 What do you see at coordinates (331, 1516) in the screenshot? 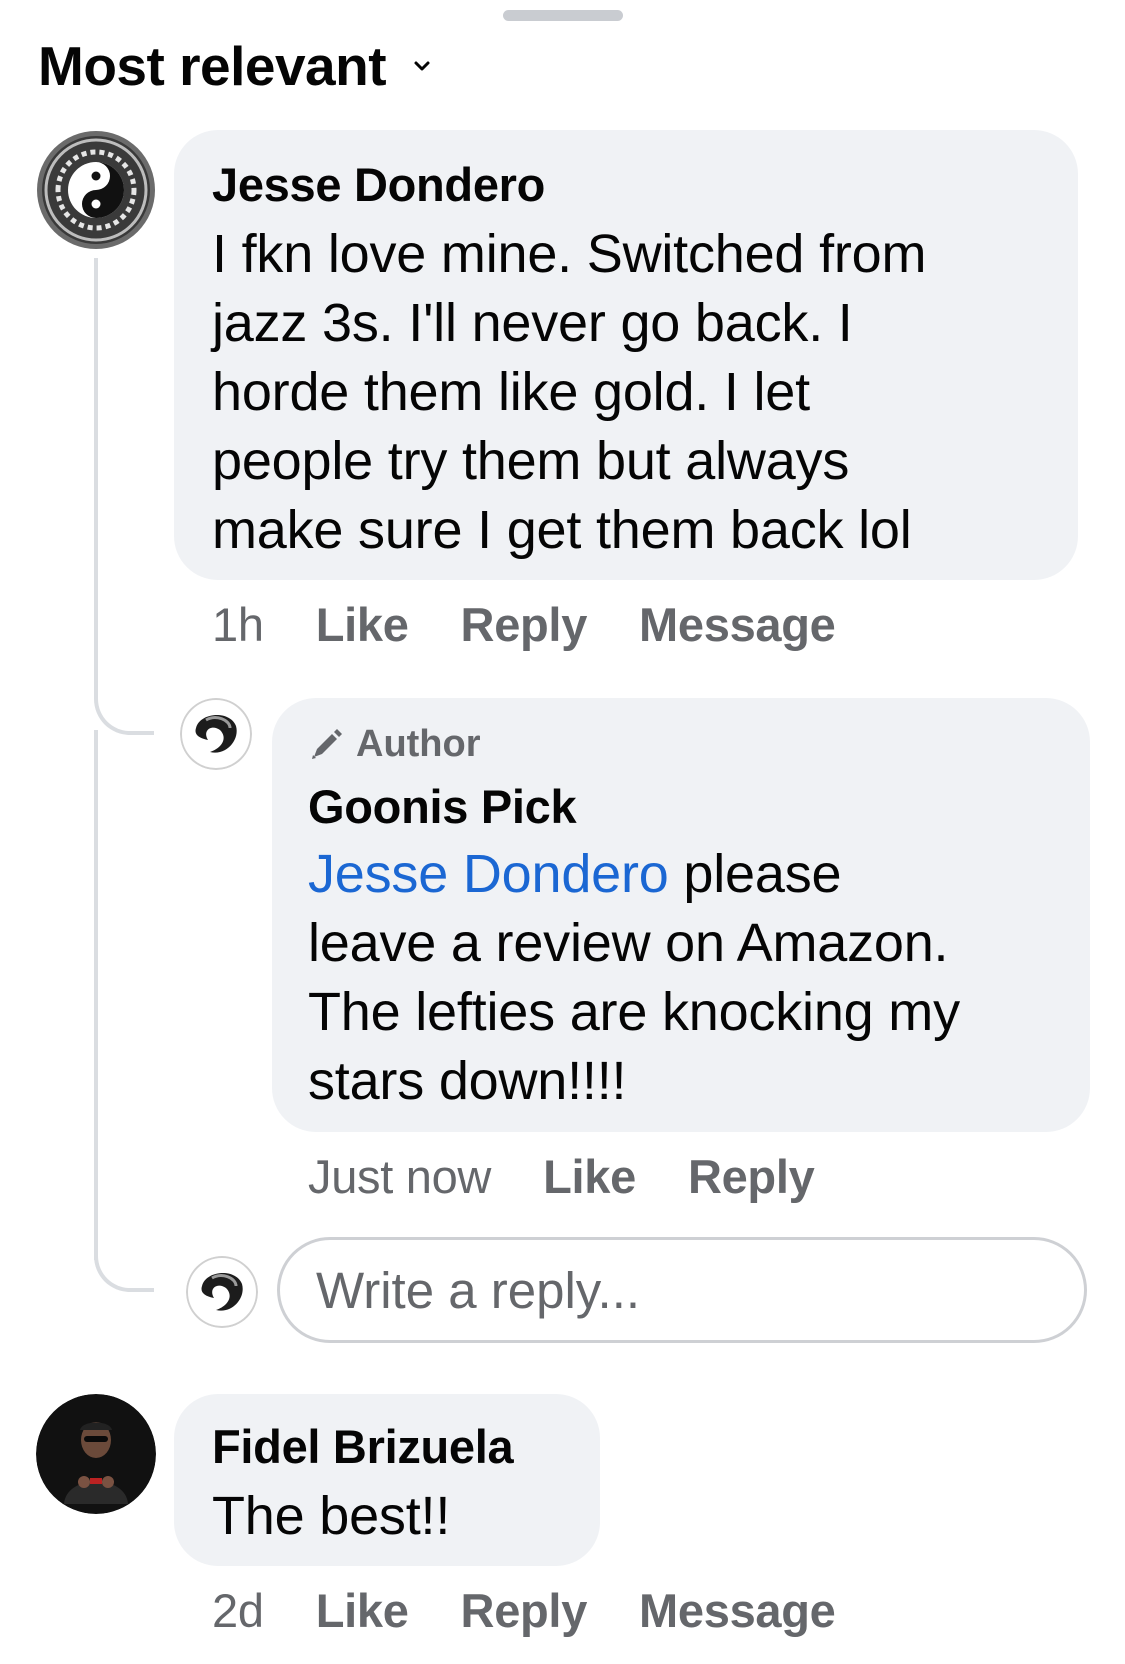
I see `comment-text: The best!!` at bounding box center [331, 1516].